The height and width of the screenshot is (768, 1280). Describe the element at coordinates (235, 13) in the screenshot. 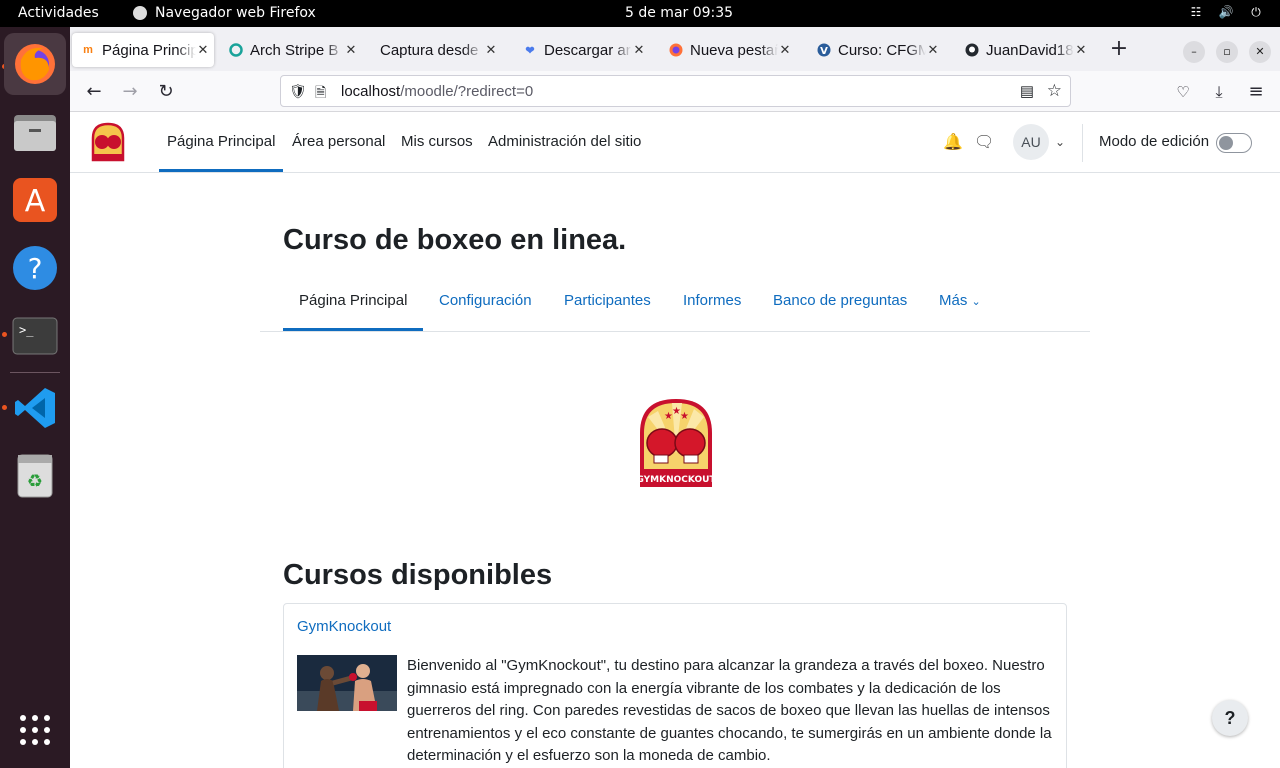

I see `app-name: Navegador web Firefox` at that location.